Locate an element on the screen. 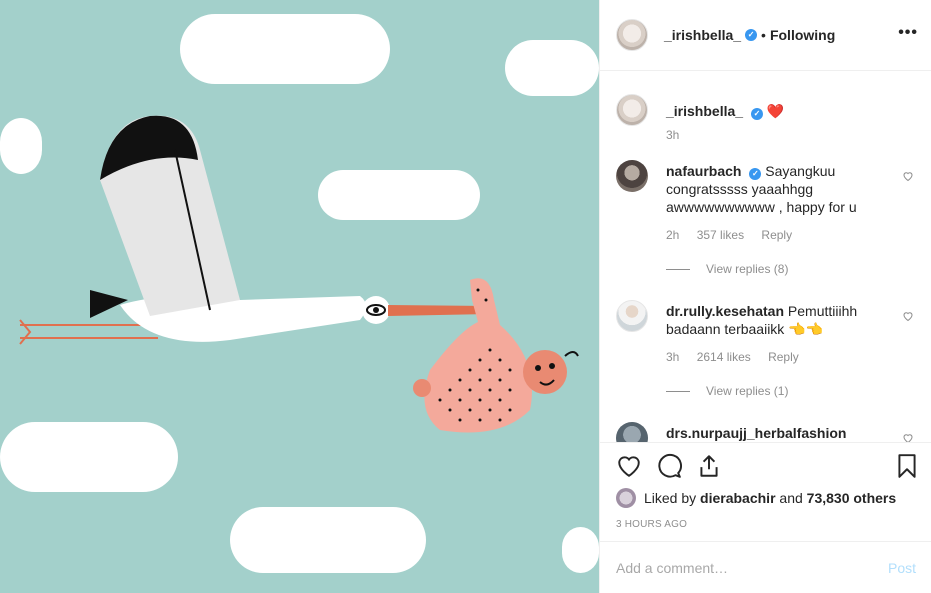 This screenshot has height=593, width=931. comment-text: drs.nurpaujj_herbalfashion is located at coordinates (776, 433).